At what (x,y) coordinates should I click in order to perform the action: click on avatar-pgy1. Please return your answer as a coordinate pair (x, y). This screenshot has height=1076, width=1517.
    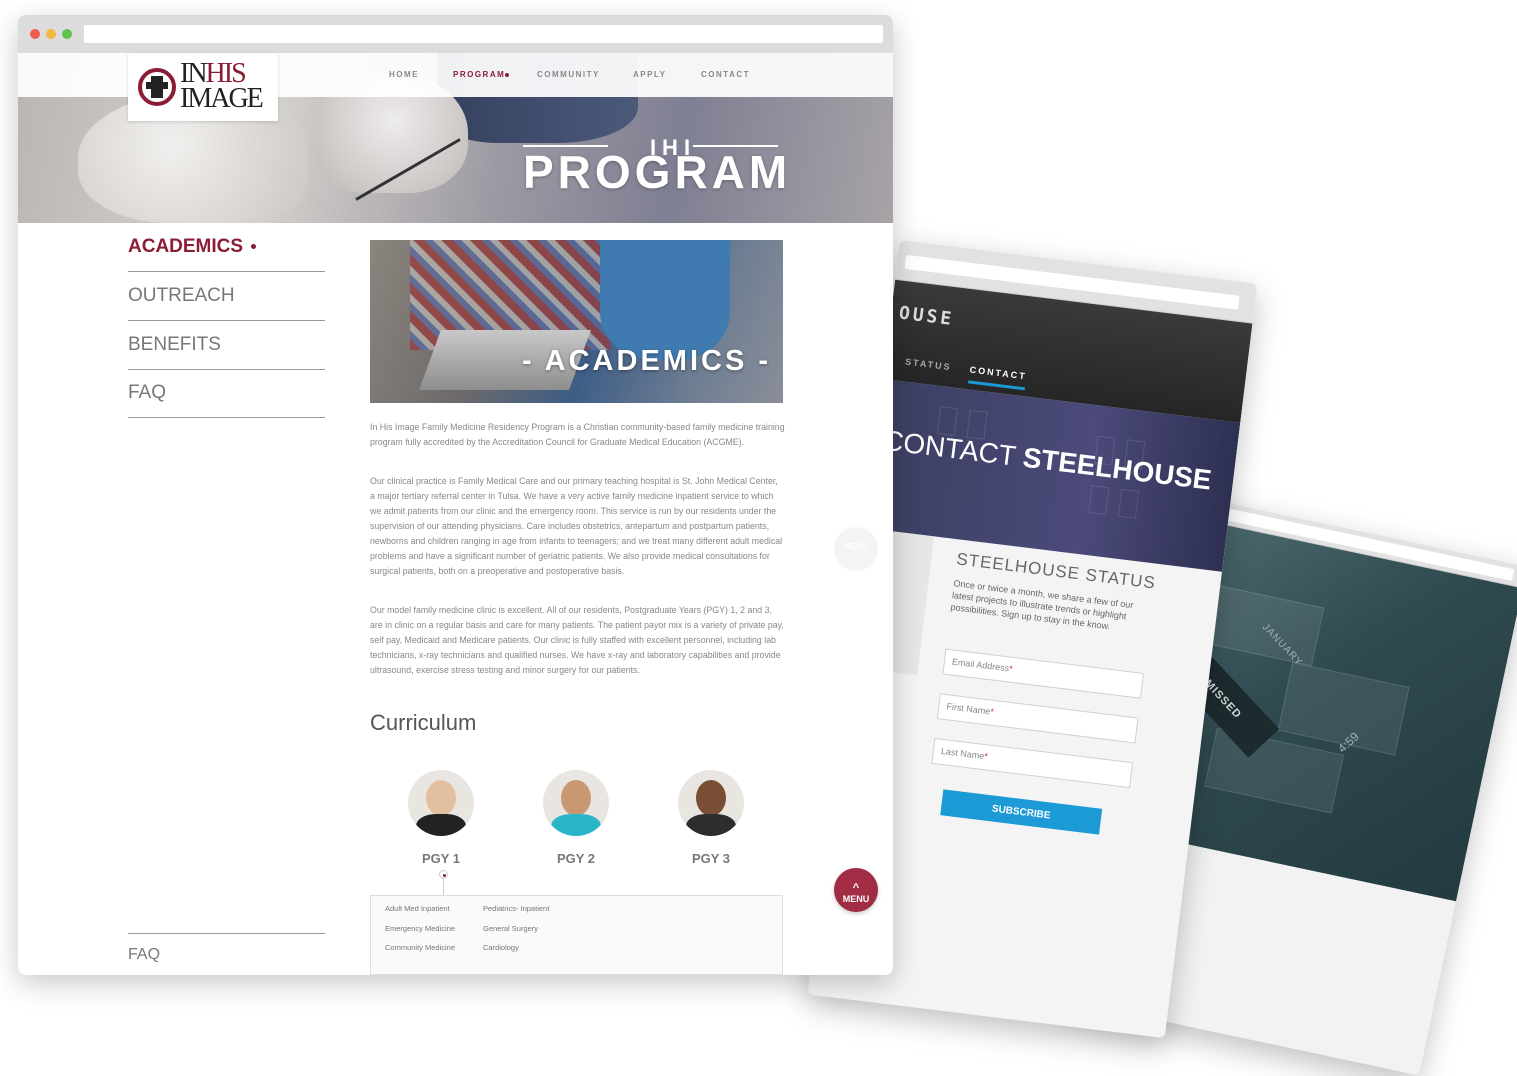
    Looking at the image, I should click on (441, 803).